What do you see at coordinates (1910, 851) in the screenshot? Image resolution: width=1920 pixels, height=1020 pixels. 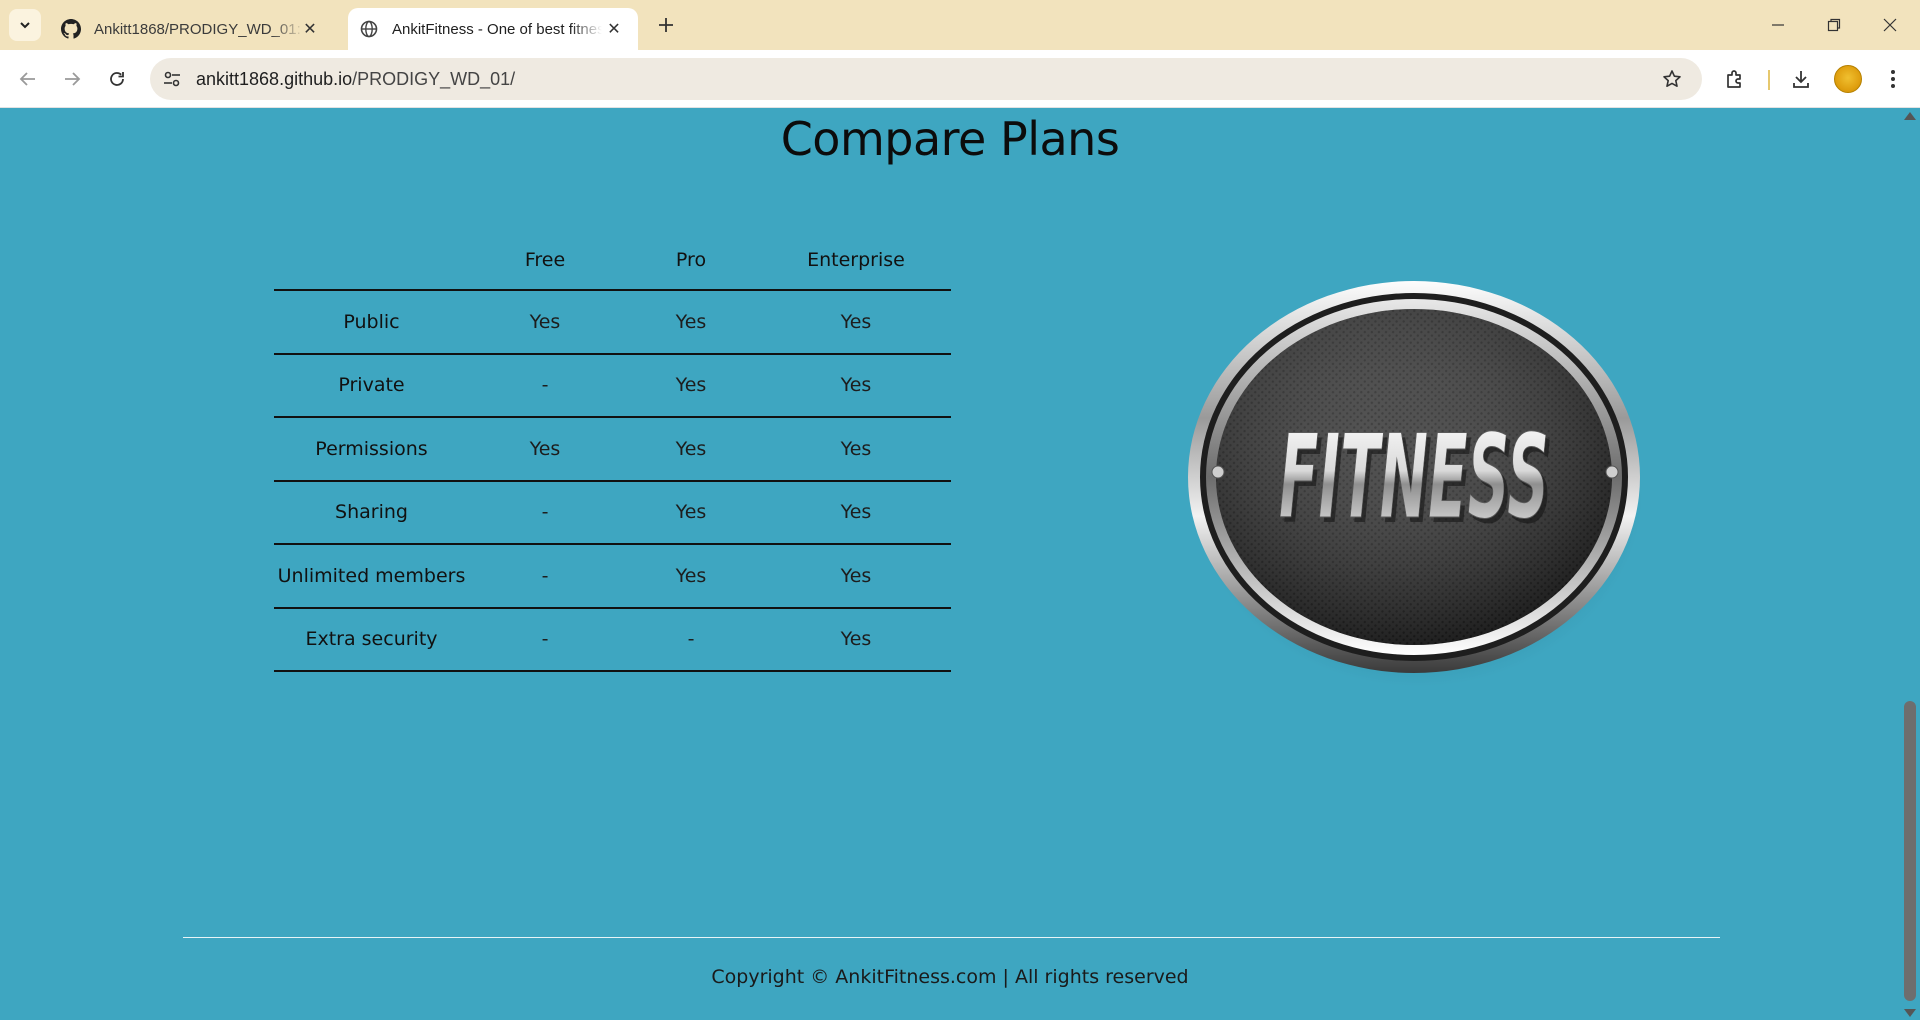 I see `scrollbar-thumb` at bounding box center [1910, 851].